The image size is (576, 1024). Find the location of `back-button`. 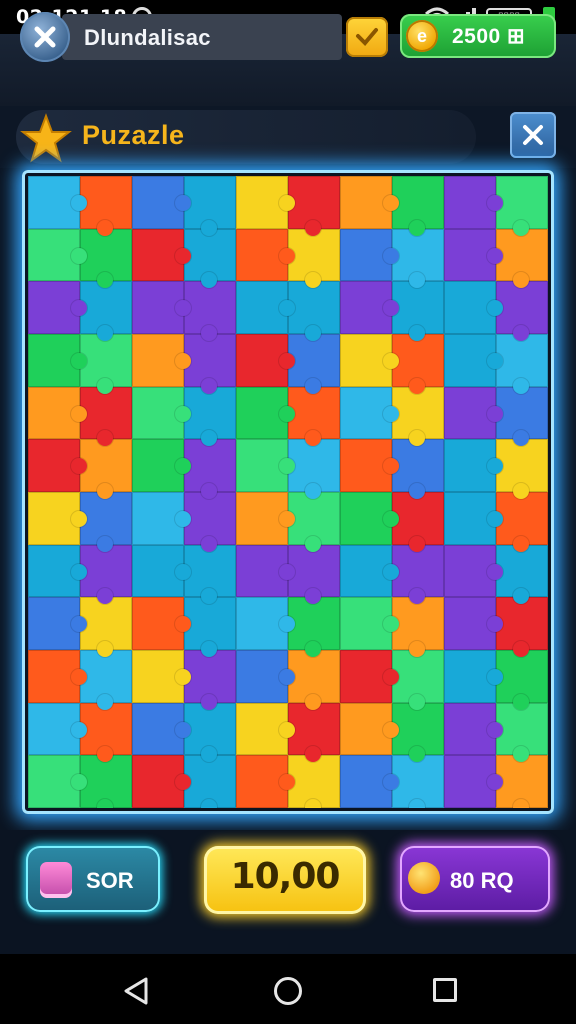

back-button is located at coordinates (45, 37).